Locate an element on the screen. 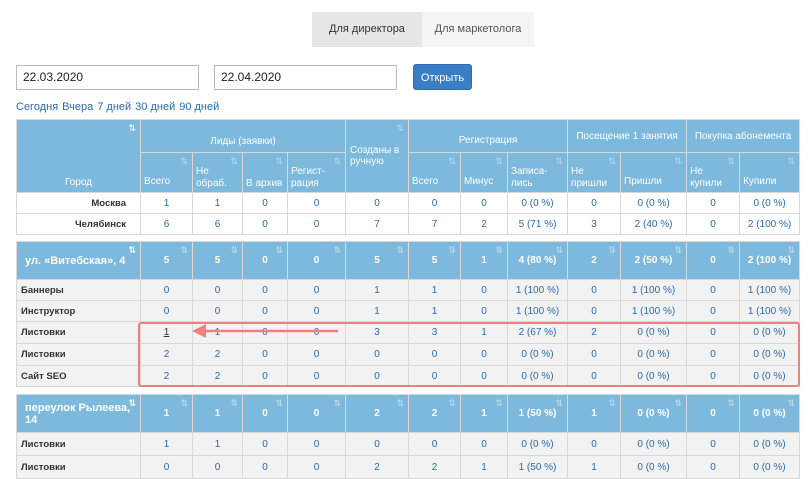  cell-value: 2 (100 %) is located at coordinates (769, 224).